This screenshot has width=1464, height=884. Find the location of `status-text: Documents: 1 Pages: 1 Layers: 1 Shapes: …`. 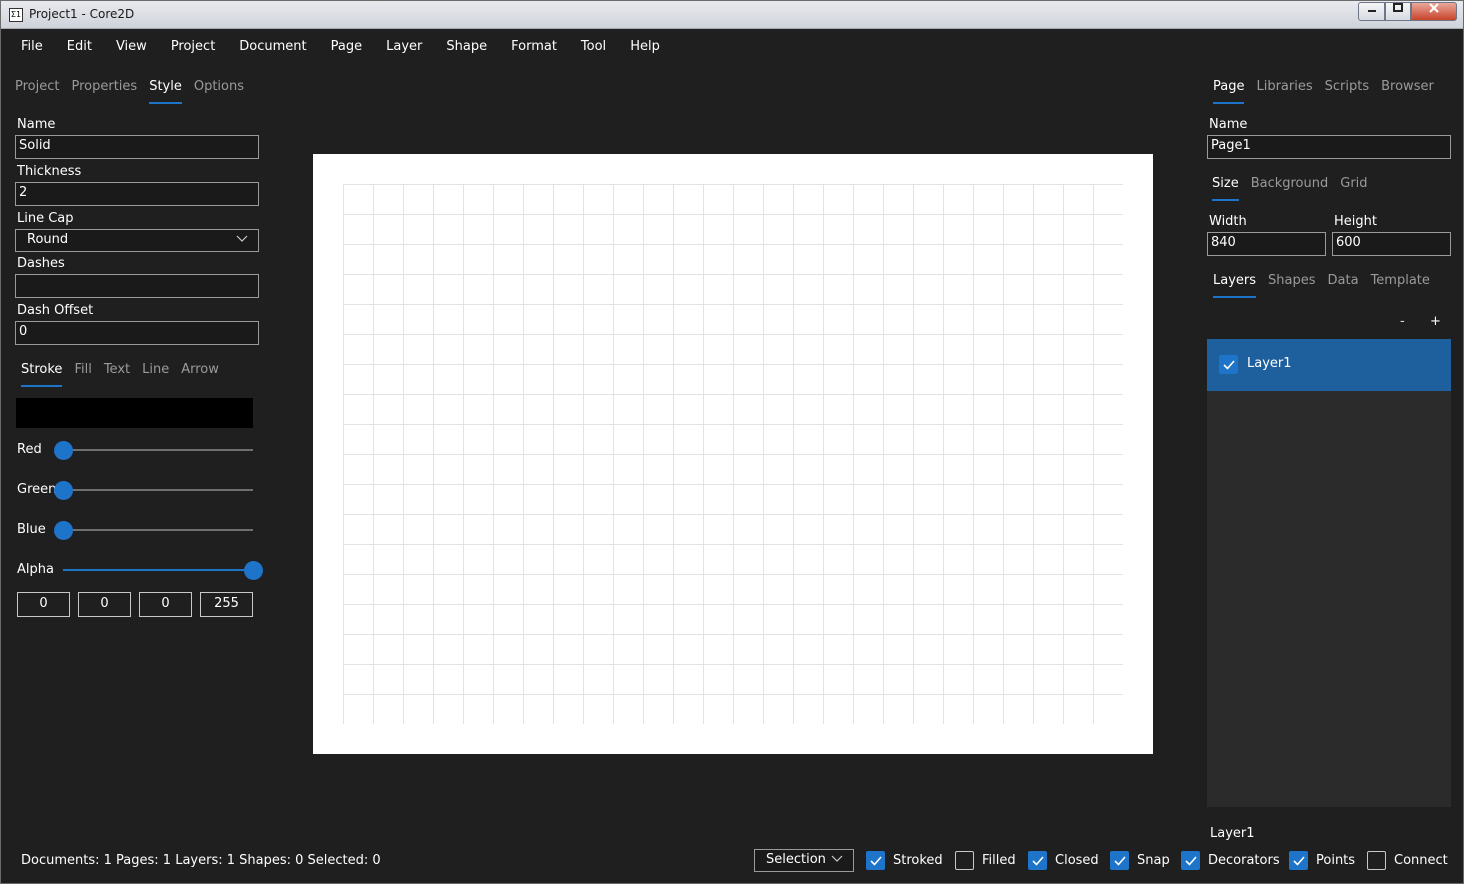

status-text: Documents: 1 Pages: 1 Layers: 1 Shapes: … is located at coordinates (201, 860).